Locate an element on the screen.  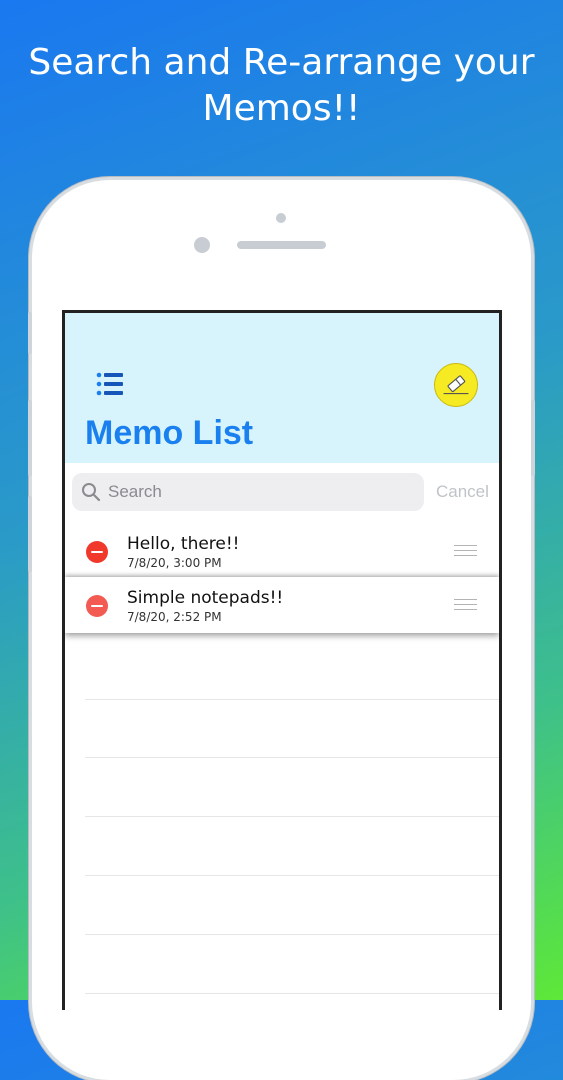
search-icon is located at coordinates (91, 492).